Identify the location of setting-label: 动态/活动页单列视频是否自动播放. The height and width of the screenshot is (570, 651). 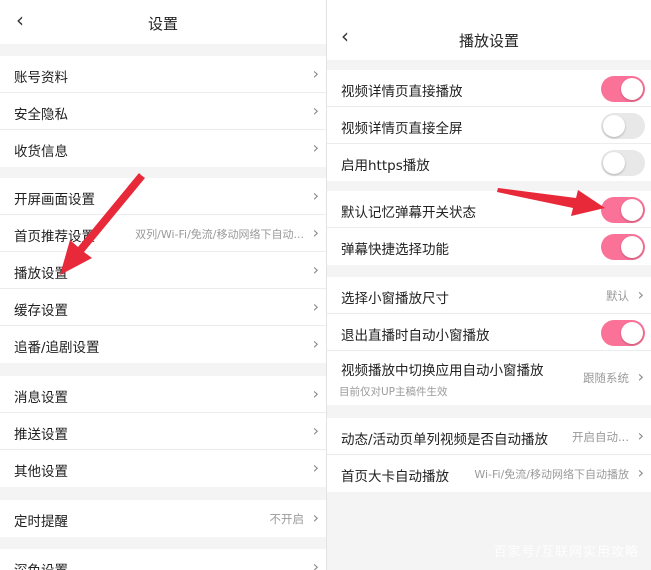
(445, 440).